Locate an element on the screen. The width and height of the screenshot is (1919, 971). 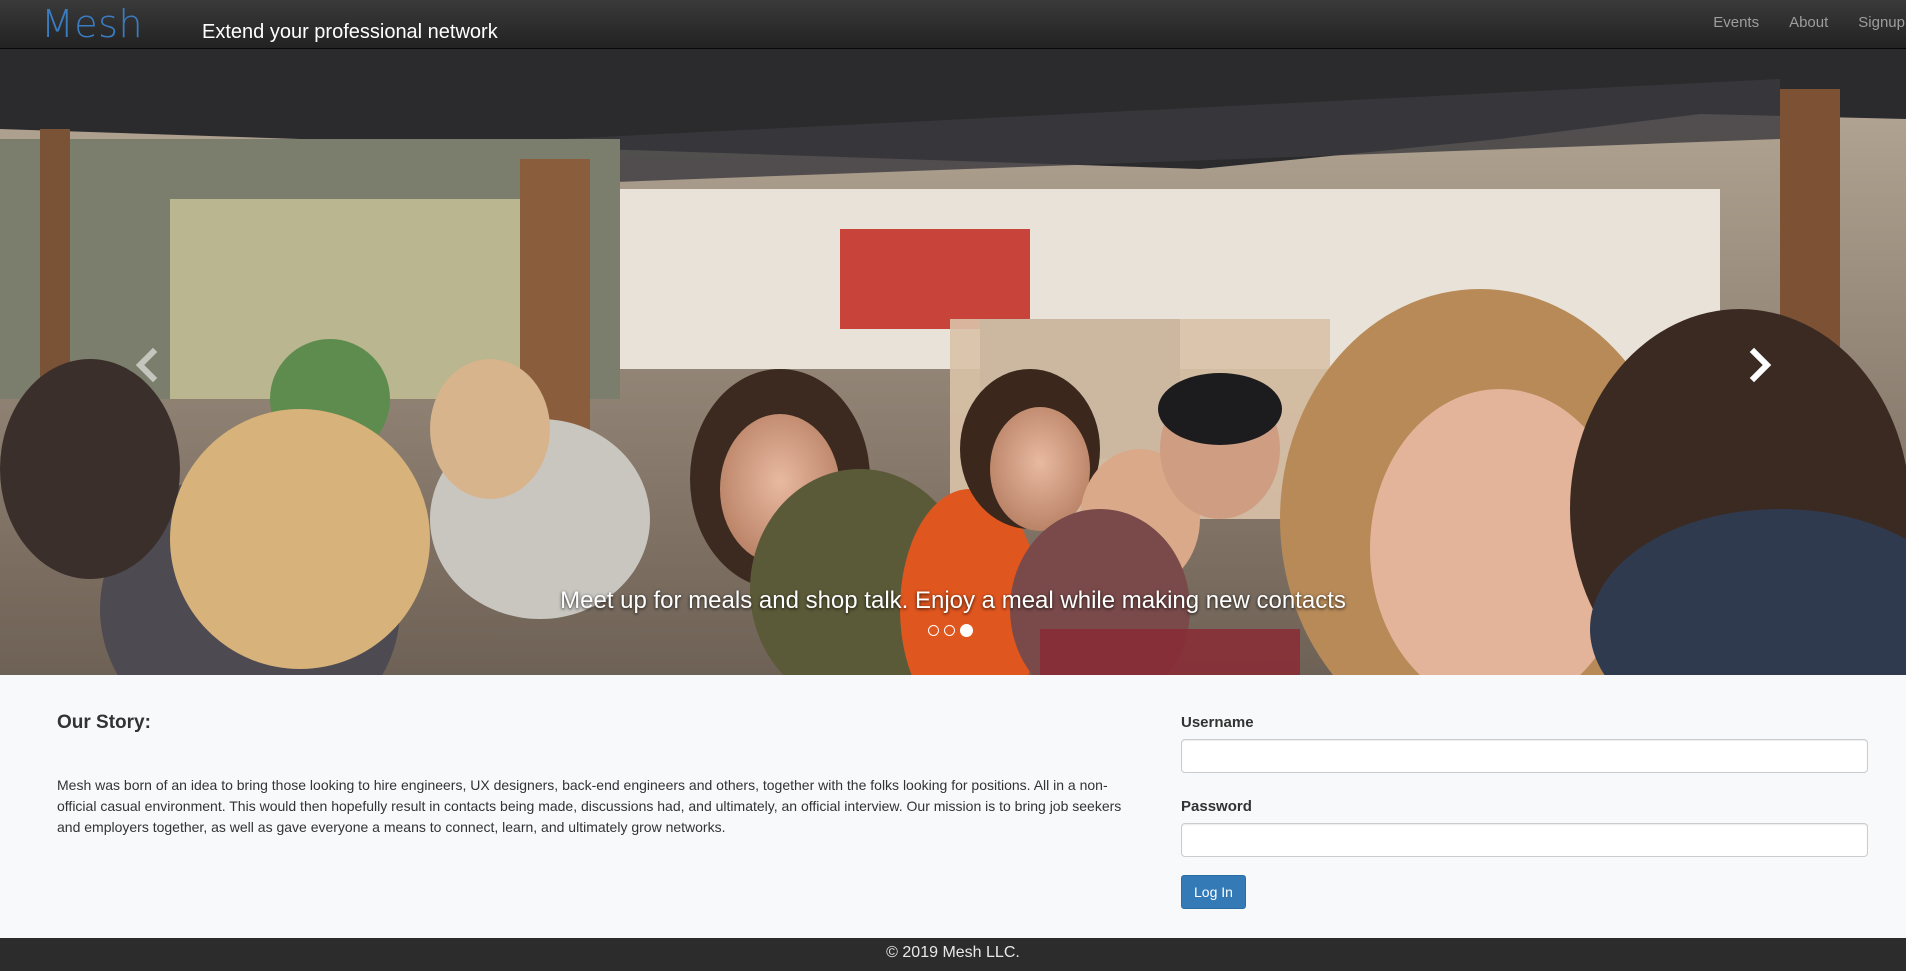
chevron-right-icon is located at coordinates (1760, 365).